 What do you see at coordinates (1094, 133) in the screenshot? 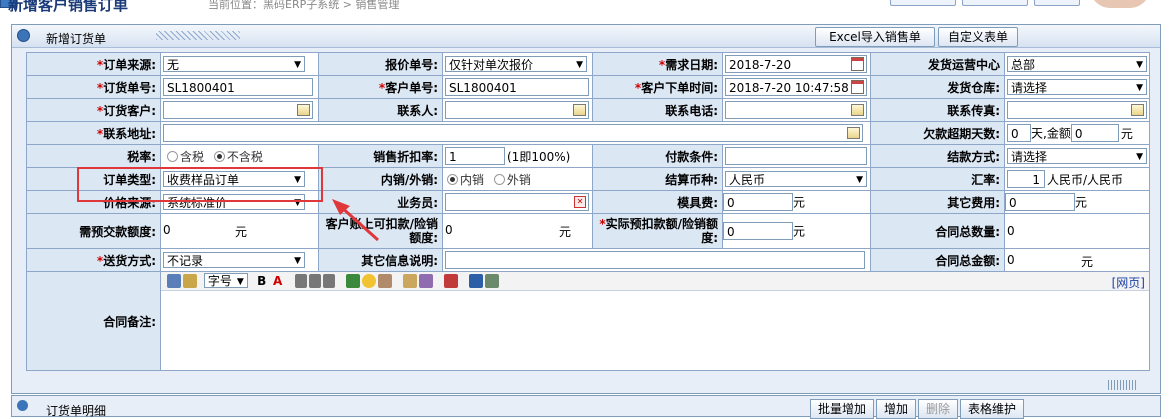
I see `overdue-amount-input: 0` at bounding box center [1094, 133].